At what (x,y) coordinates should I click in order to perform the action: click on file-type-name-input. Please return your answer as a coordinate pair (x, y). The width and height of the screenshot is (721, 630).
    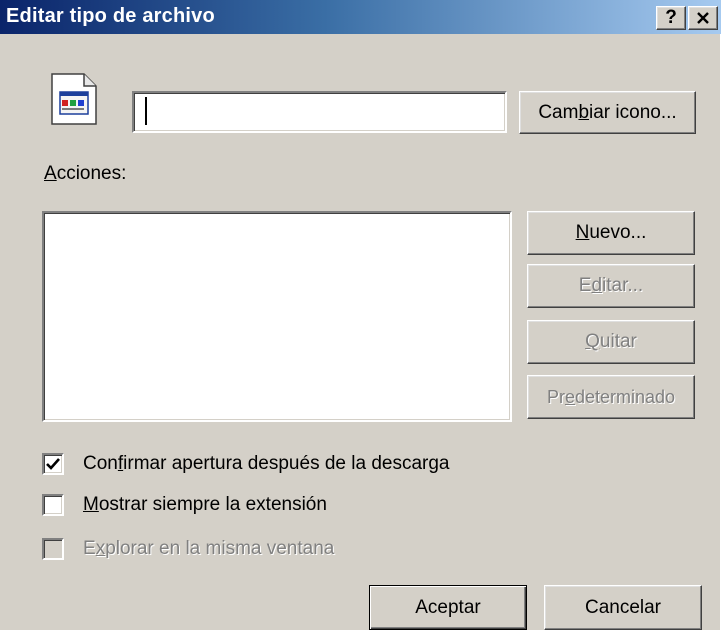
    Looking at the image, I should click on (319, 112).